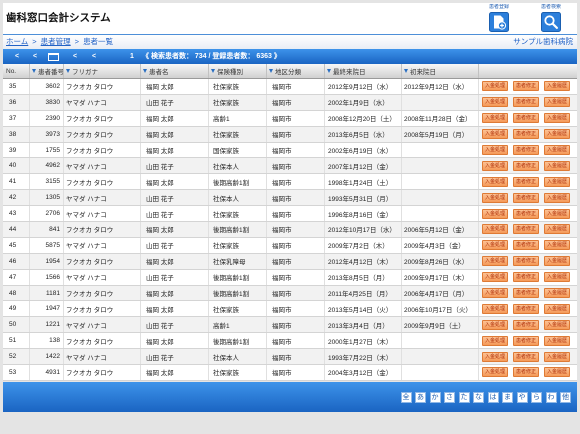  I want to click on breadcrumb-home-link: ホーム, so click(17, 41).